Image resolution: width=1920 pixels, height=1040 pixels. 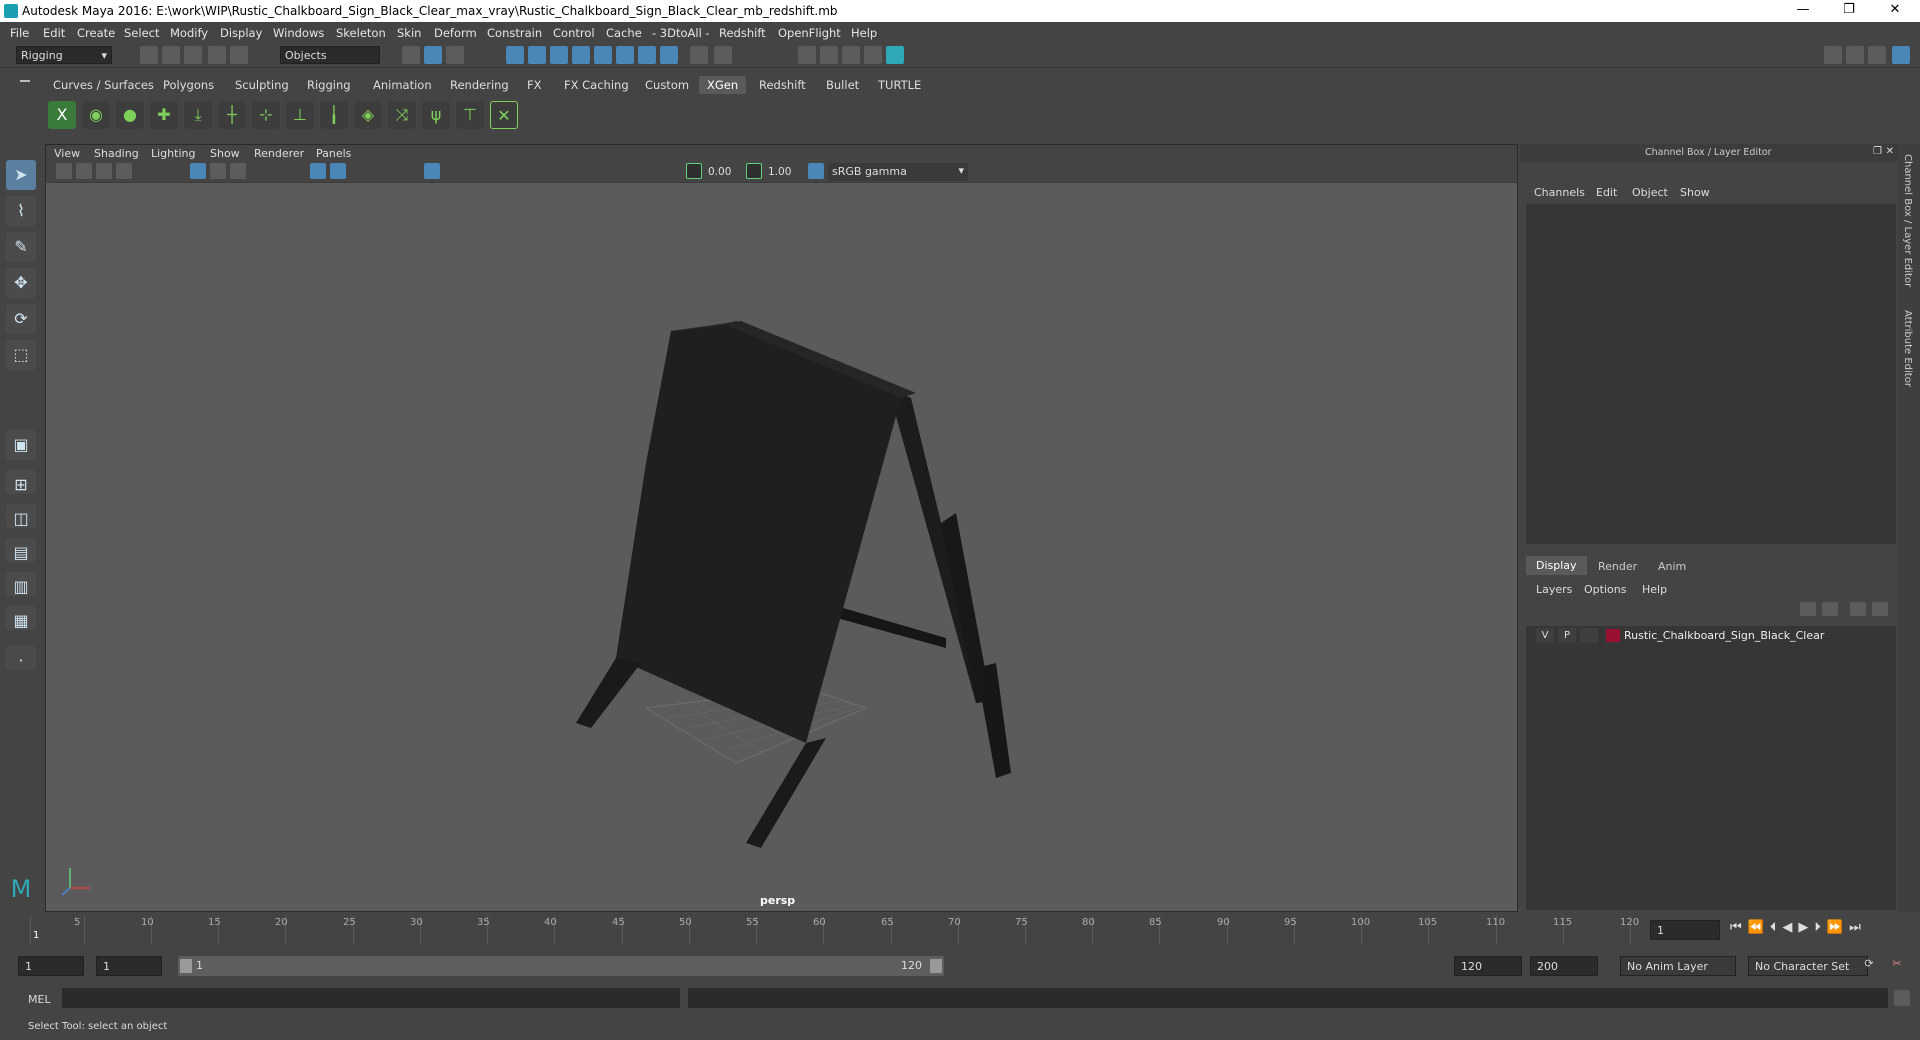 I want to click on anim-prefs-icon: ✂, so click(x=1897, y=966).